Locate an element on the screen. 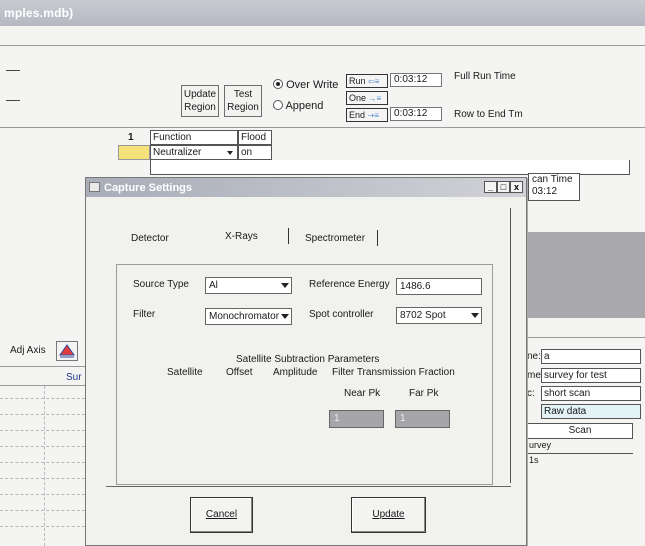  update-region-button: Update Region is located at coordinates (200, 101).